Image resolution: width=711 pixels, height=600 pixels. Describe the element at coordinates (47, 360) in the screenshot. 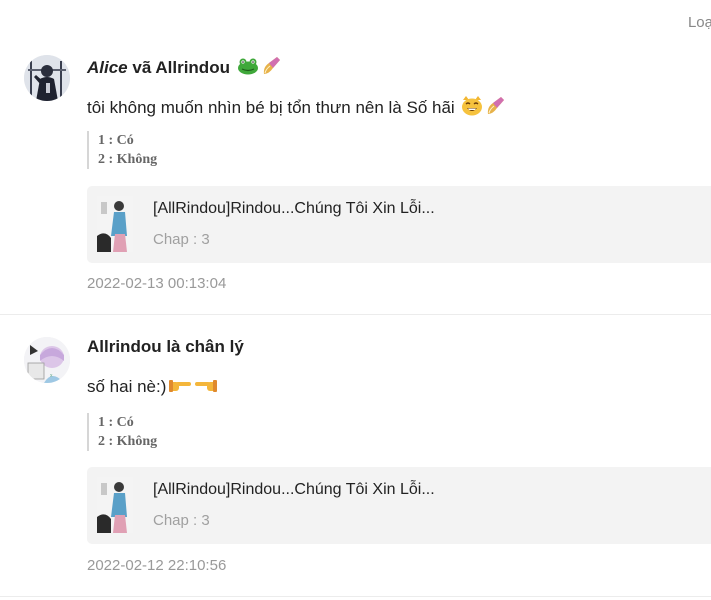

I see `avatar: x` at that location.